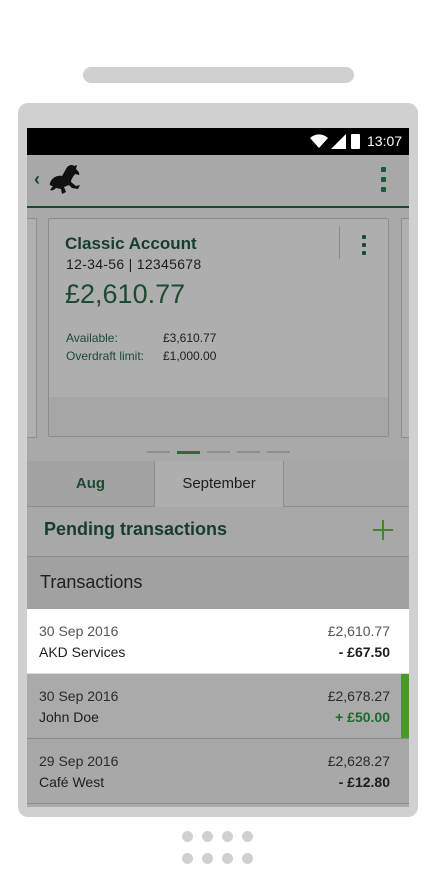 The image size is (436, 890). Describe the element at coordinates (218, 141) in the screenshot. I see `status-bar: 13:07` at that location.